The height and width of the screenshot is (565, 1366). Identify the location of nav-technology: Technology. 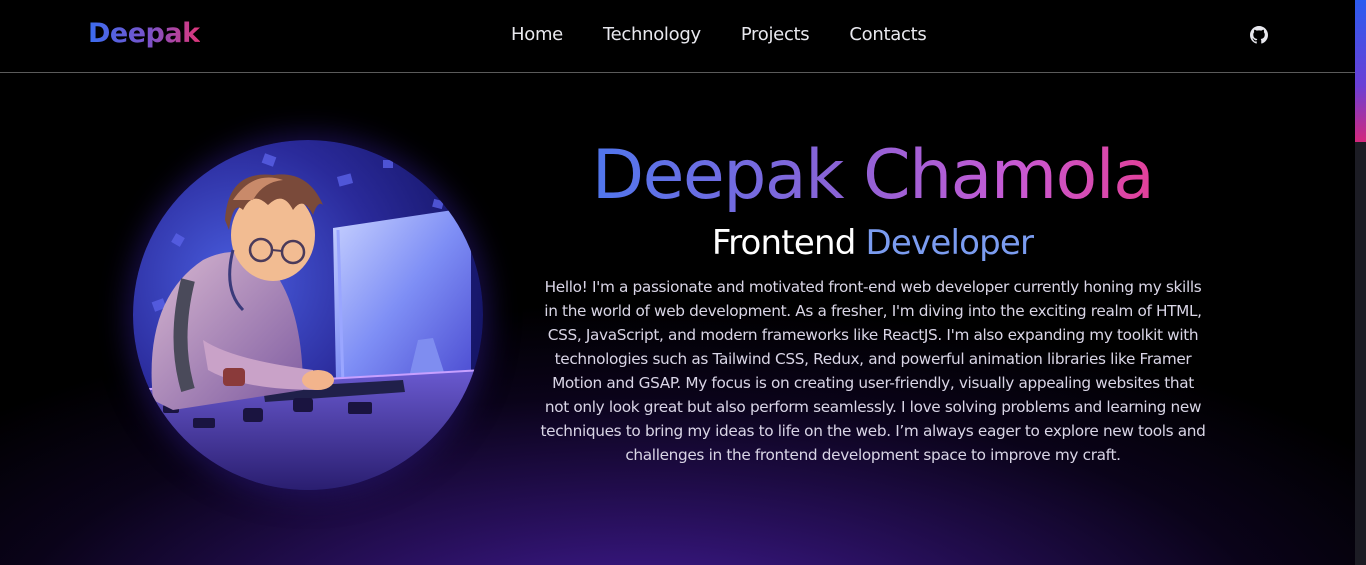
(652, 35).